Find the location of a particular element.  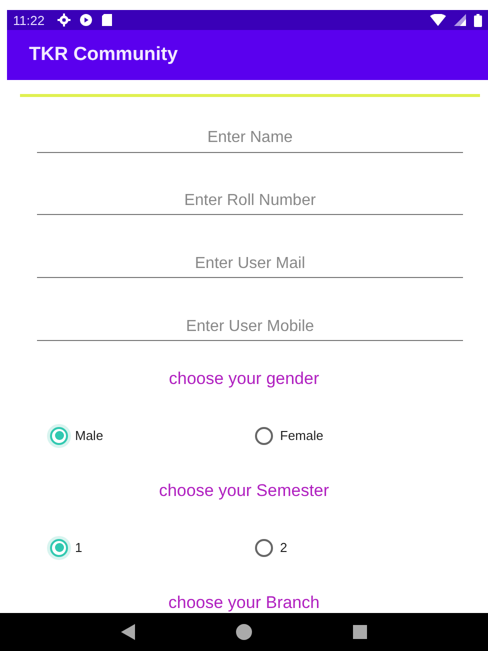

section-heading: choose your gender is located at coordinates (244, 378).